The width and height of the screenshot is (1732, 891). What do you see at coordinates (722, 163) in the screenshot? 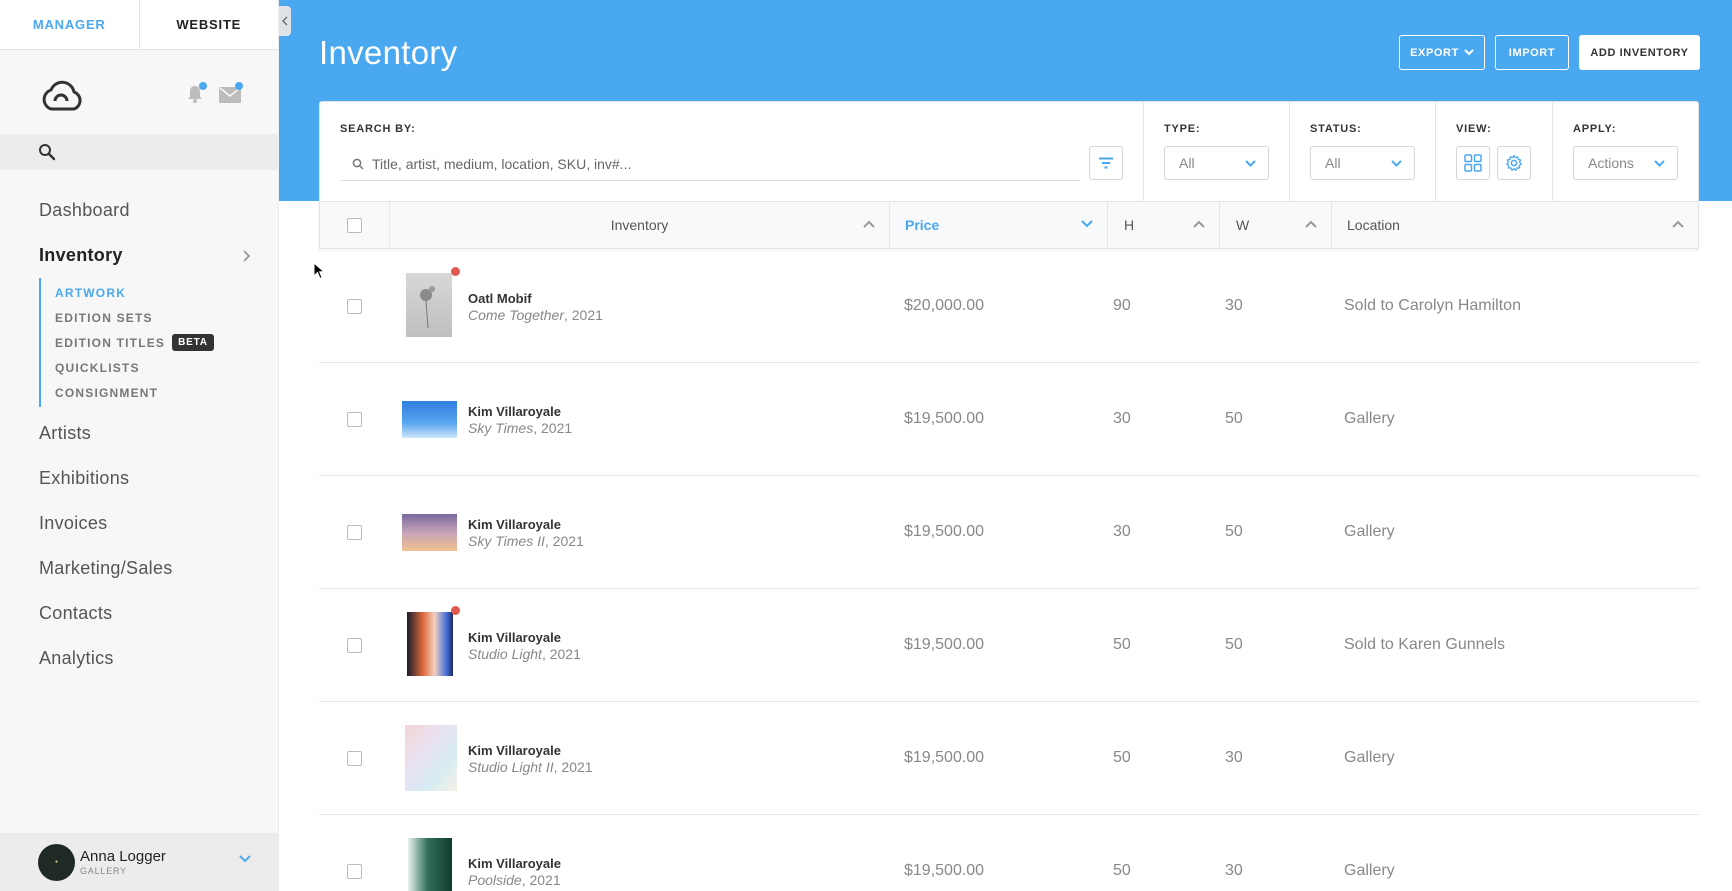
I see `search-input` at bounding box center [722, 163].